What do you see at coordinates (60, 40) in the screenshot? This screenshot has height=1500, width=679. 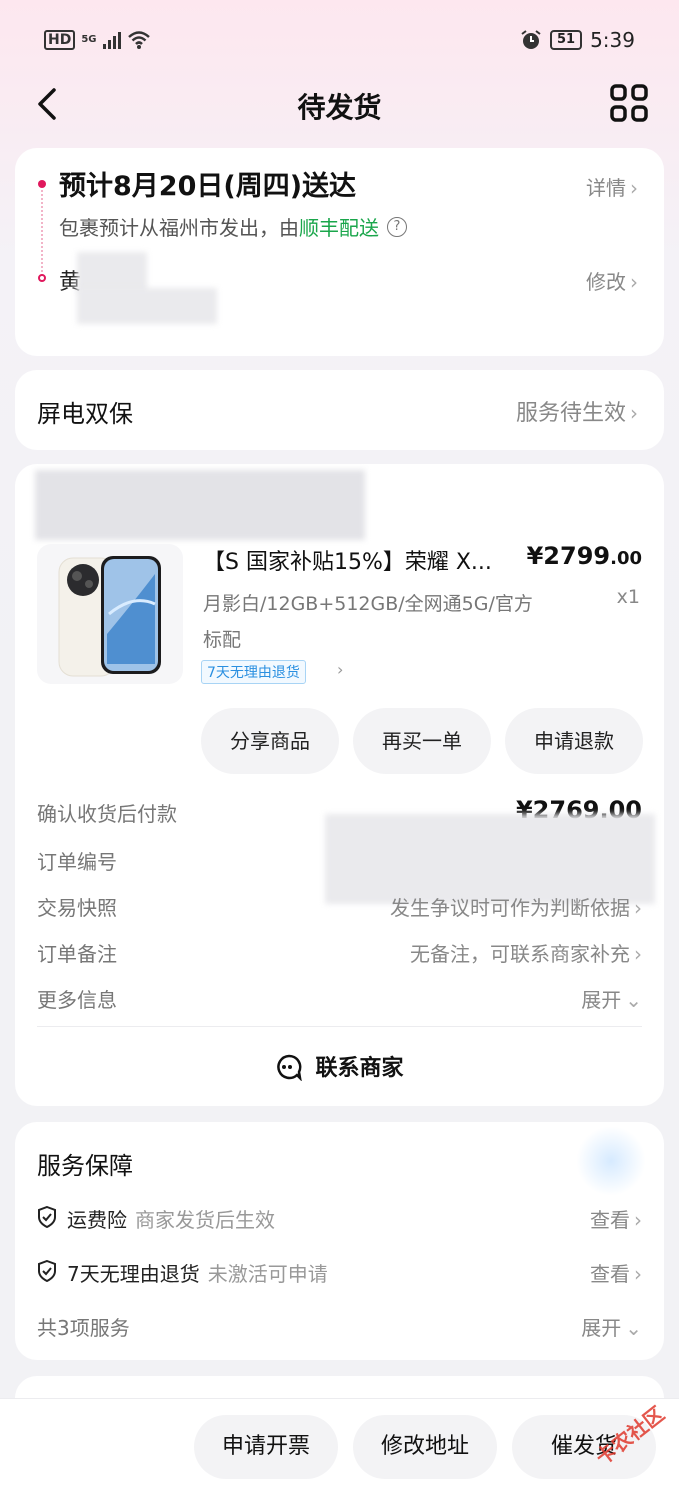 I see `hd-indicator: HD` at bounding box center [60, 40].